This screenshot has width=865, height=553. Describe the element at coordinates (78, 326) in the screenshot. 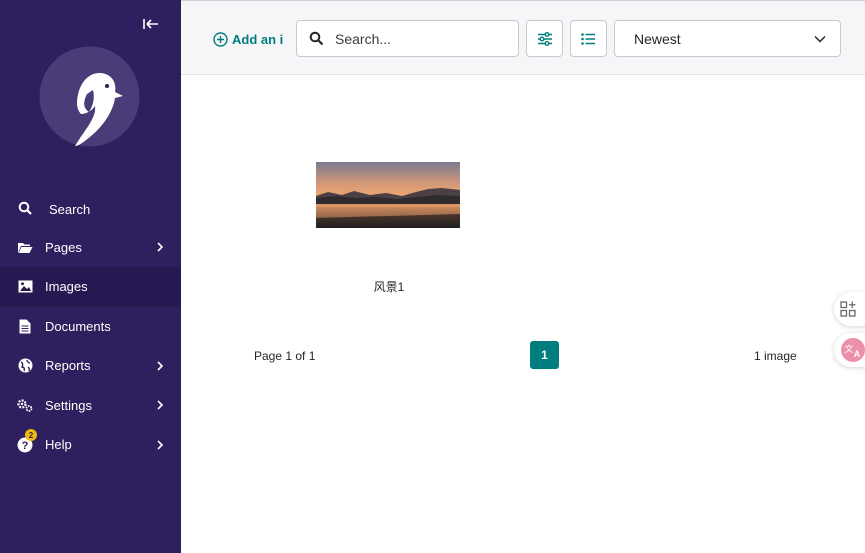

I see `sidebar-item-label: Documents` at that location.